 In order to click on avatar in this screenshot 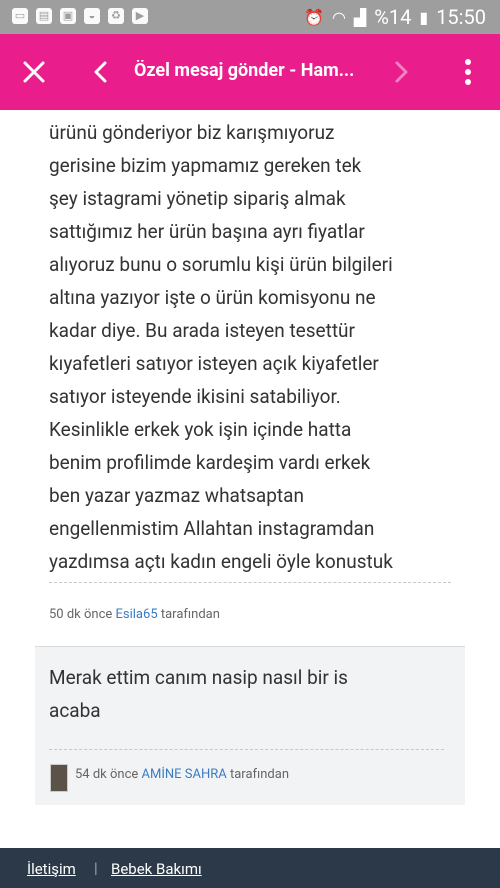, I will do `click(59, 778)`.